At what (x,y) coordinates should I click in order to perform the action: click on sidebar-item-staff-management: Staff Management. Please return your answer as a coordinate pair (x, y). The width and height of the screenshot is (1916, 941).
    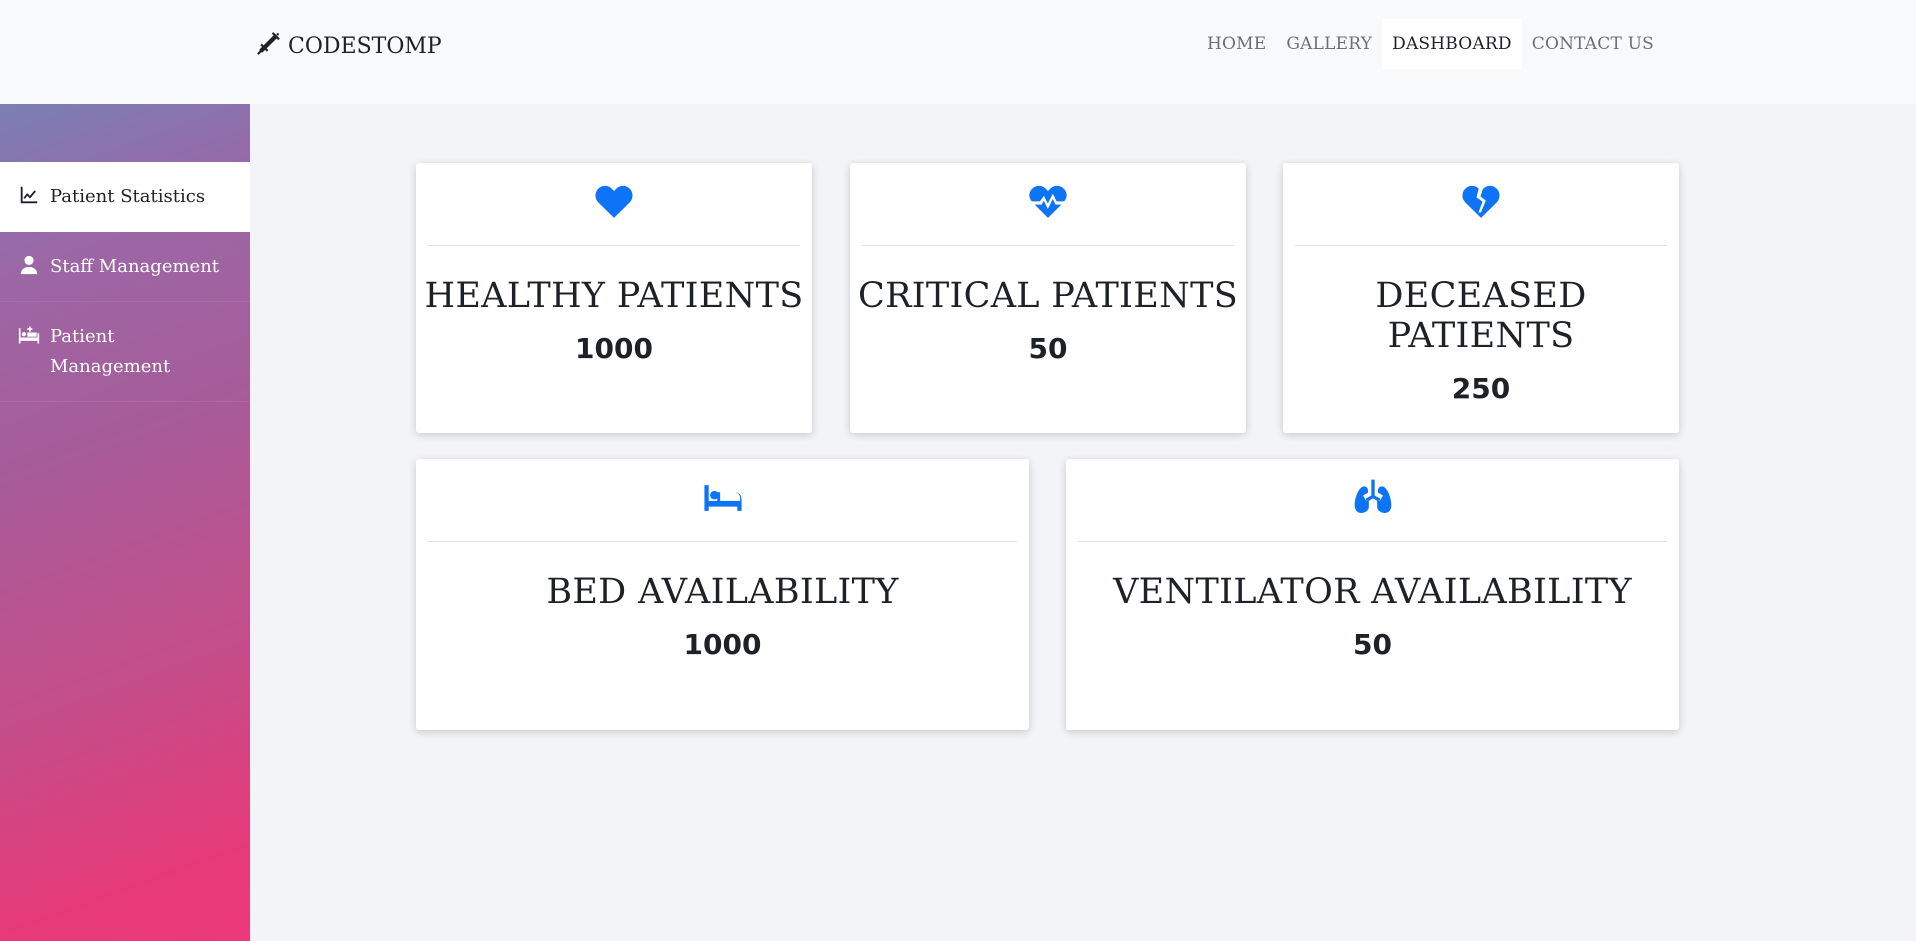
    Looking at the image, I should click on (125, 267).